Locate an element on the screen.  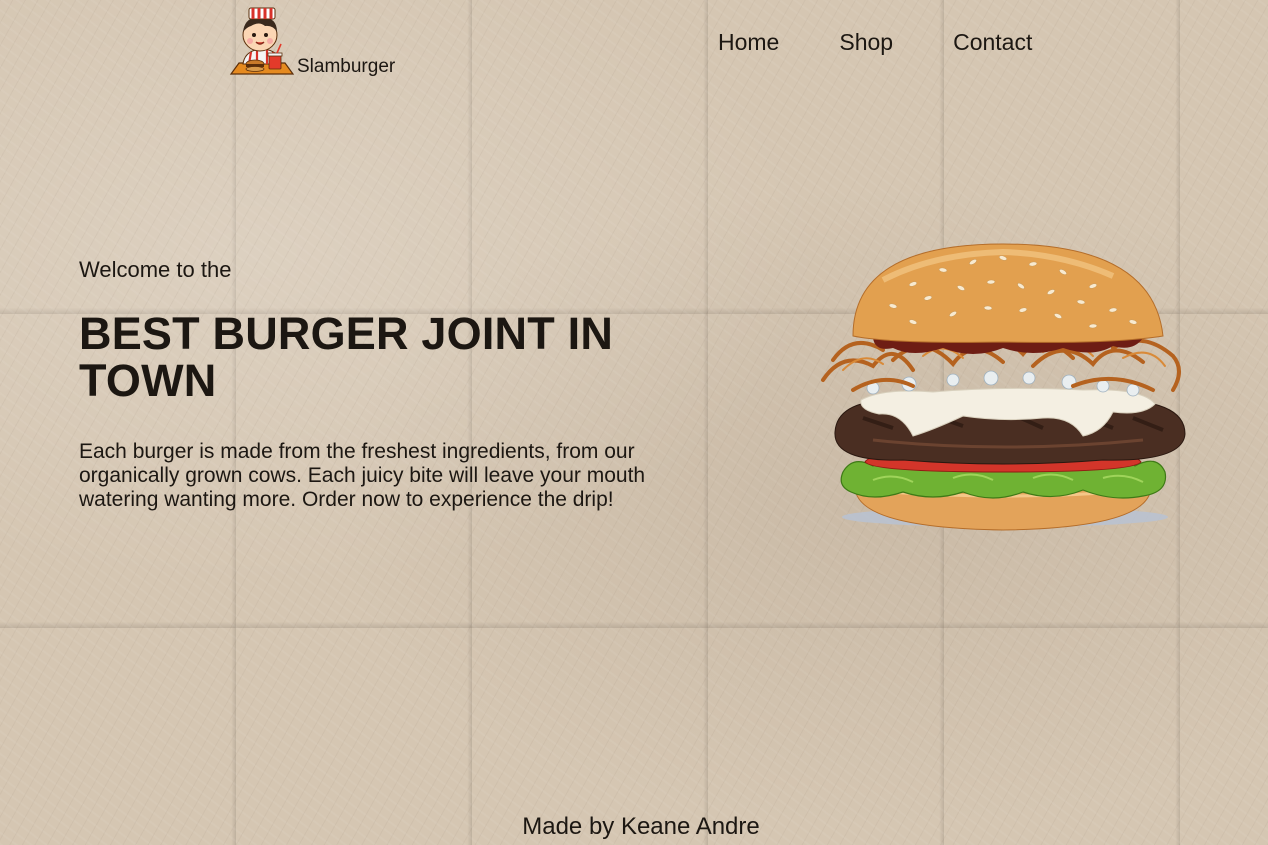
nav-contact-link: Contact is located at coordinates (992, 42).